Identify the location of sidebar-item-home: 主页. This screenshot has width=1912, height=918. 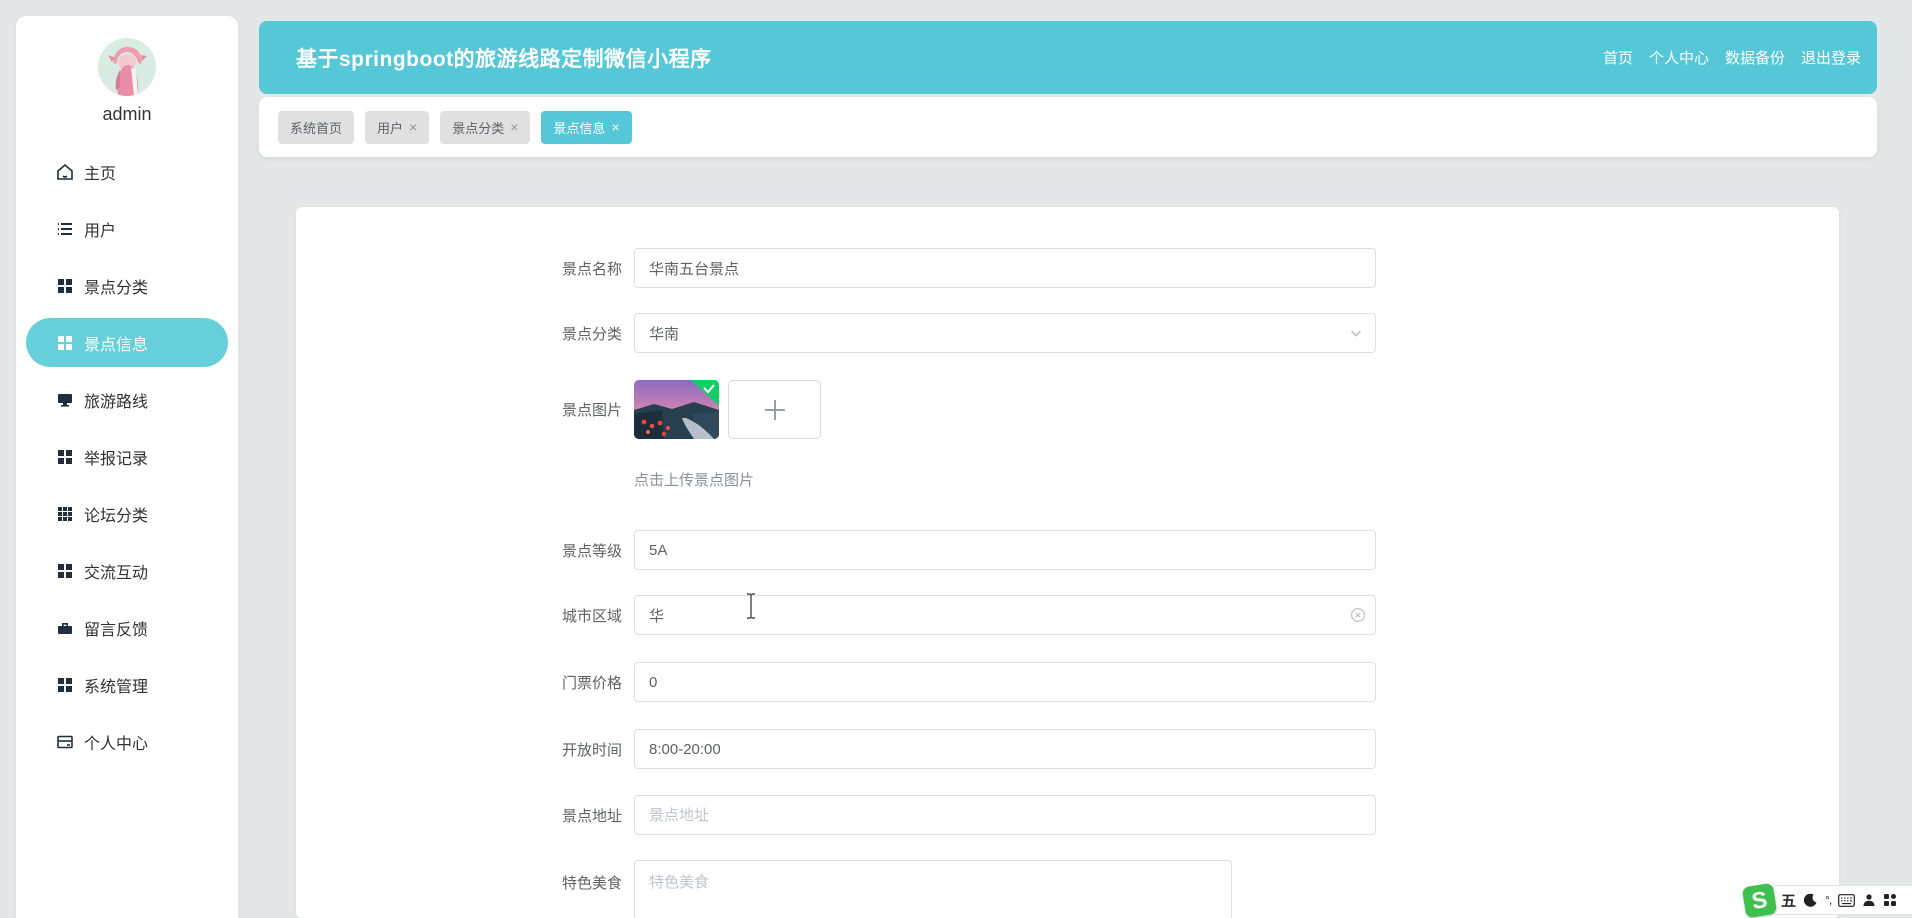
(127, 171).